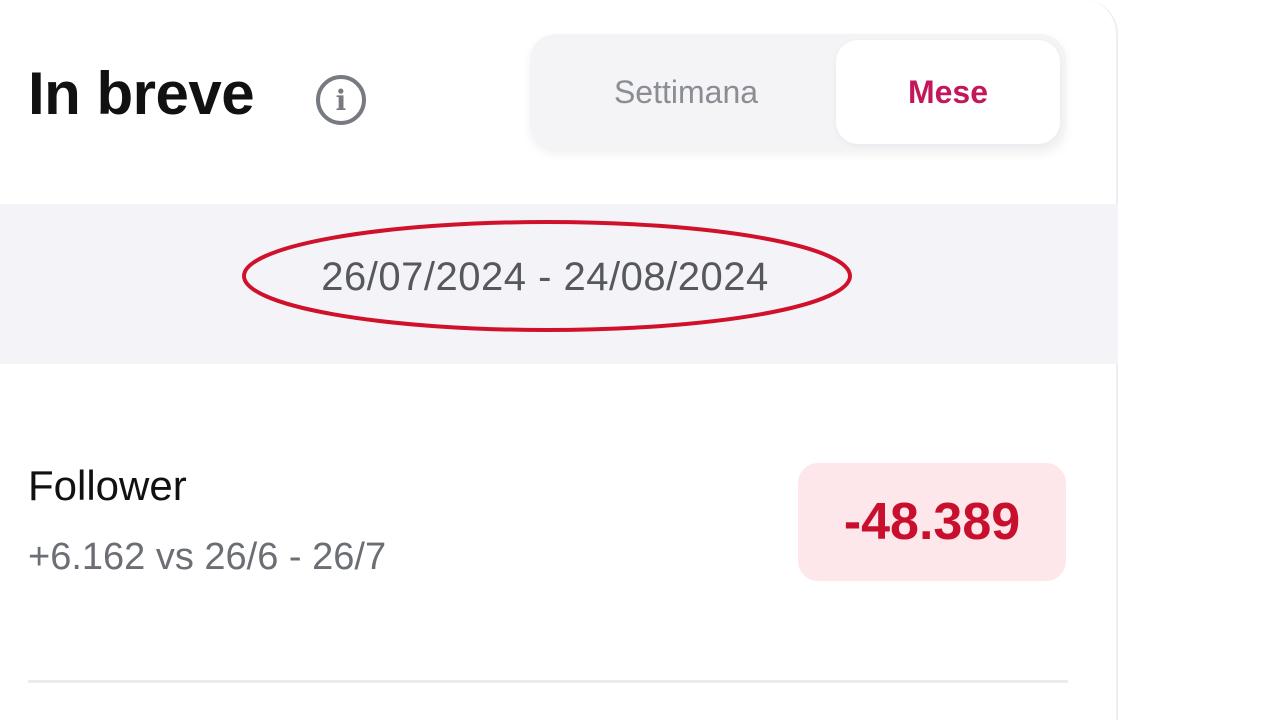 Image resolution: width=1280 pixels, height=720 pixels. What do you see at coordinates (141, 93) in the screenshot?
I see `page-title: In breve` at bounding box center [141, 93].